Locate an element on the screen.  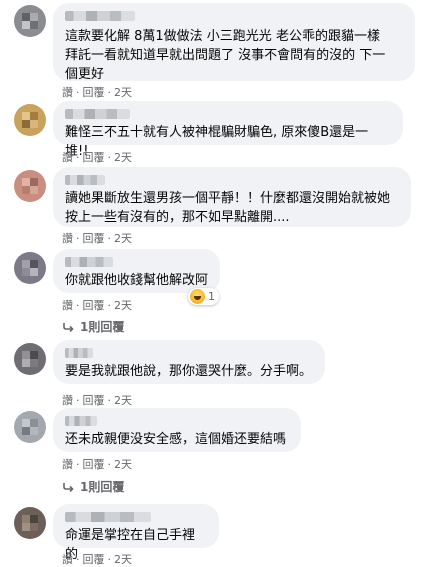
comment-bubble: 还未成親便没安全感，這個婚还要結嗎 is located at coordinates (177, 430).